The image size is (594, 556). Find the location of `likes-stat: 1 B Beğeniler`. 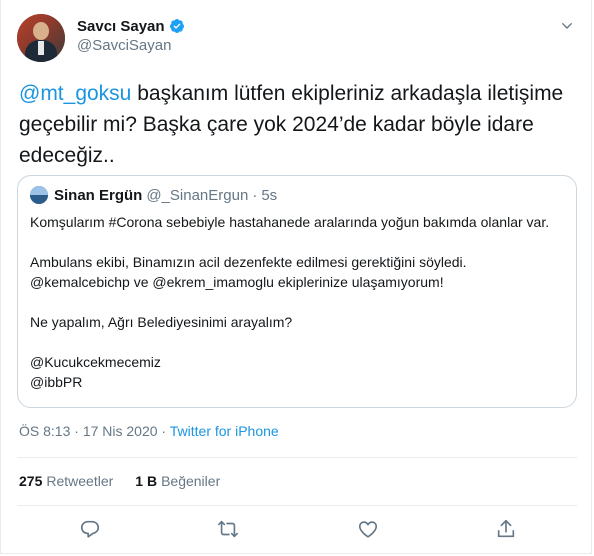

likes-stat: 1 B Beğeniler is located at coordinates (177, 481).